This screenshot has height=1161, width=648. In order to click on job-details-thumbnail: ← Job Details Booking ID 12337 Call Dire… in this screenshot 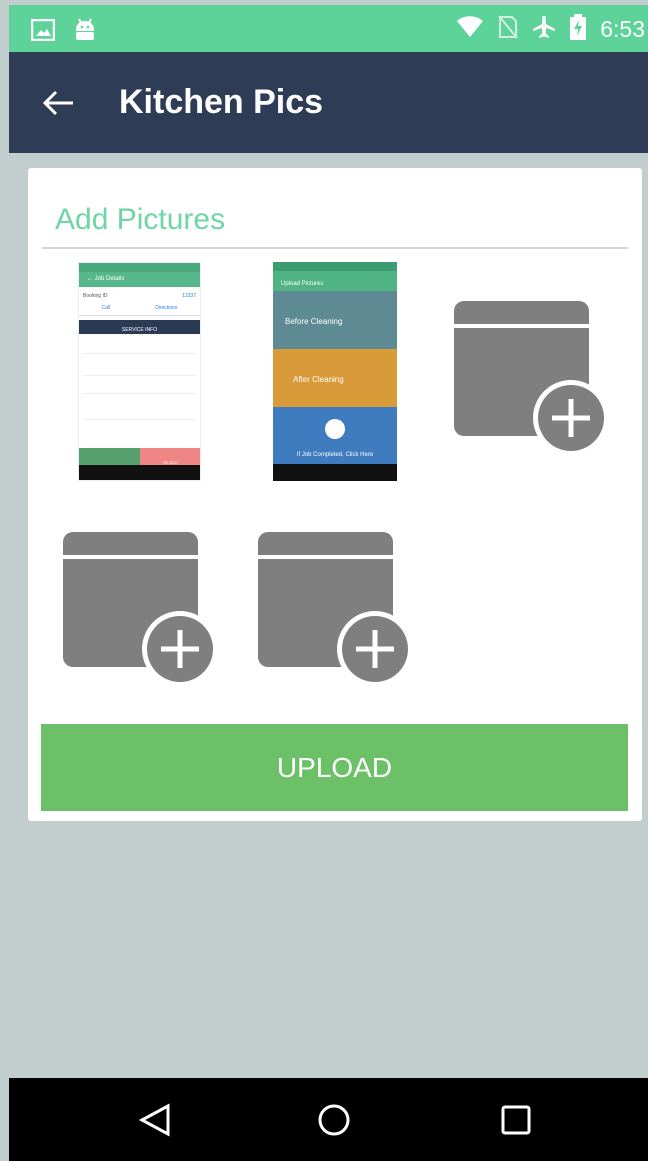, I will do `click(139, 371)`.